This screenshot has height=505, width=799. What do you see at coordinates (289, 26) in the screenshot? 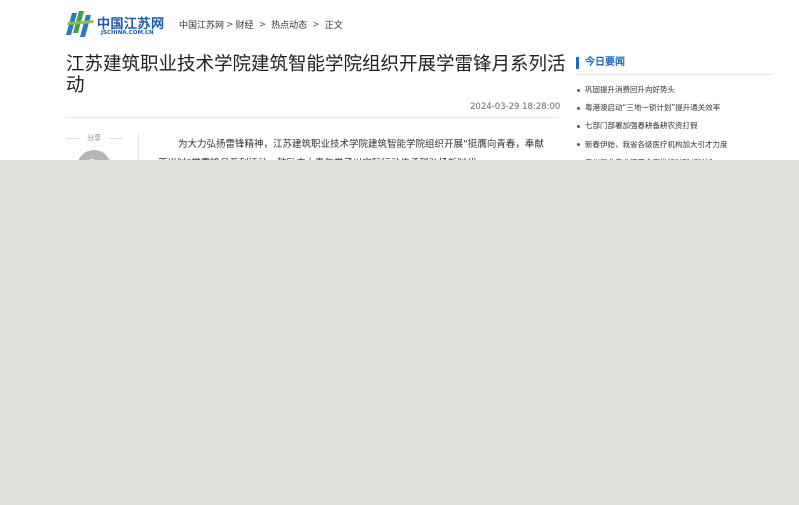
I see `breadcrumb-hot-news: 热点动态` at bounding box center [289, 26].